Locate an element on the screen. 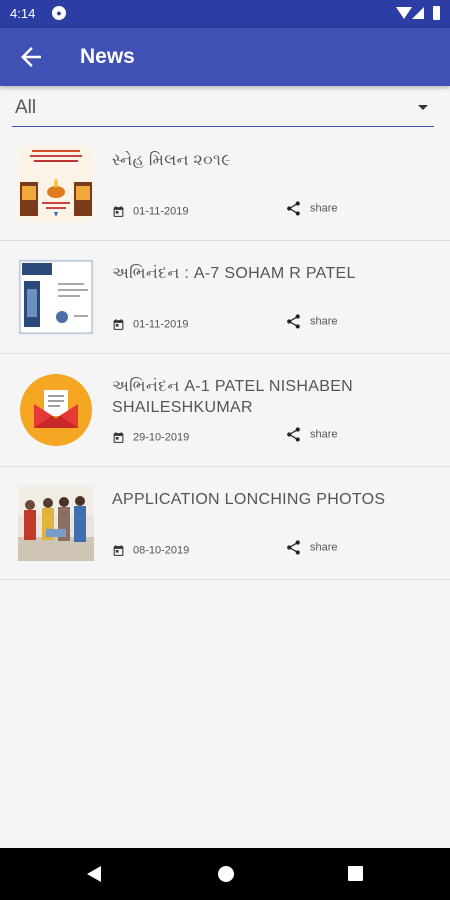 The image size is (450, 900). system-navigation-bar is located at coordinates (225, 874).